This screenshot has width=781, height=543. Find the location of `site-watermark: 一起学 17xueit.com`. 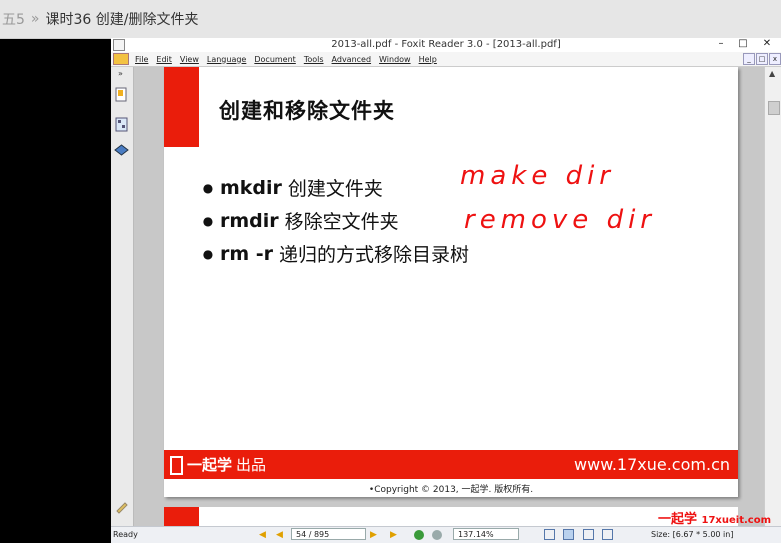

site-watermark: 一起学 17xueit.com is located at coordinates (714, 519).